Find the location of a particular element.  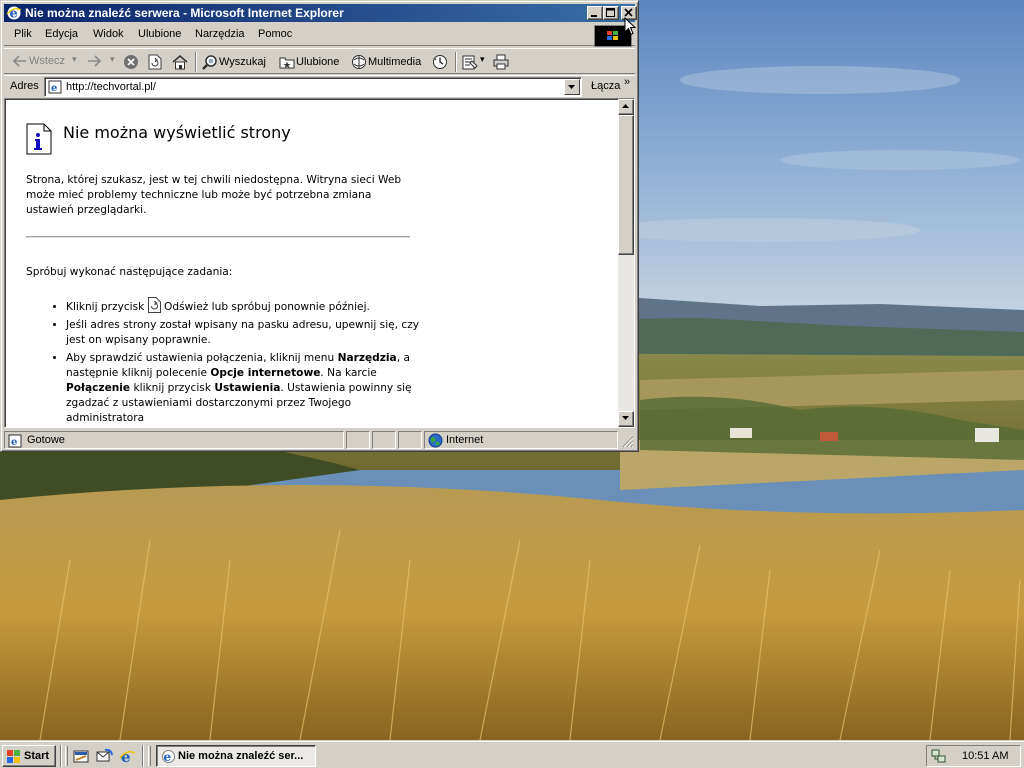

status-bar: e Gotowe Internet is located at coordinates (319, 439).